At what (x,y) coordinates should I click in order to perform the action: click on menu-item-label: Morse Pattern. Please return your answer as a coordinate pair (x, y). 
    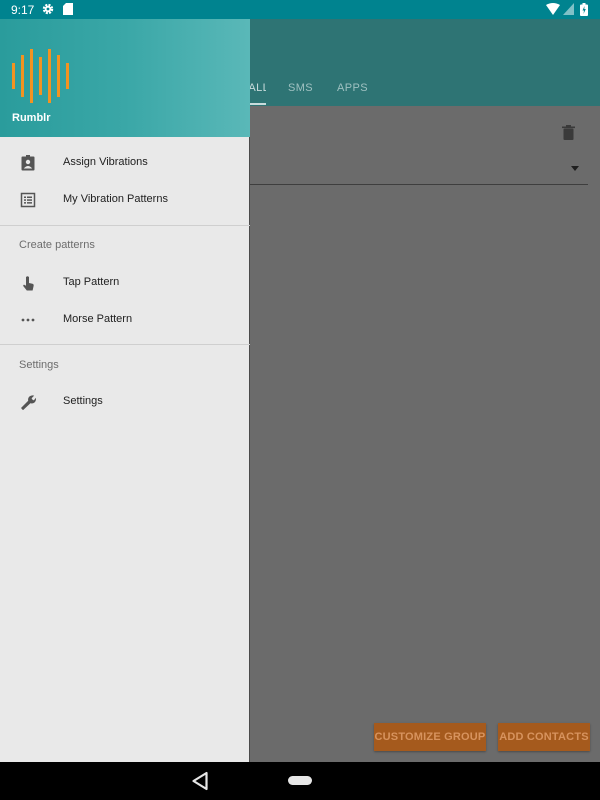
    Looking at the image, I should click on (98, 319).